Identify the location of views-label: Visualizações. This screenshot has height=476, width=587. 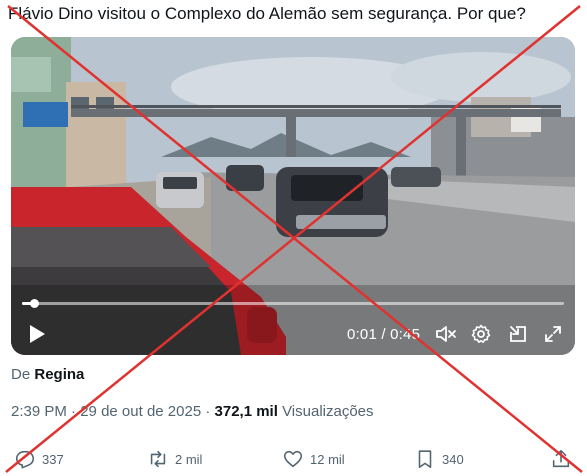
(328, 411).